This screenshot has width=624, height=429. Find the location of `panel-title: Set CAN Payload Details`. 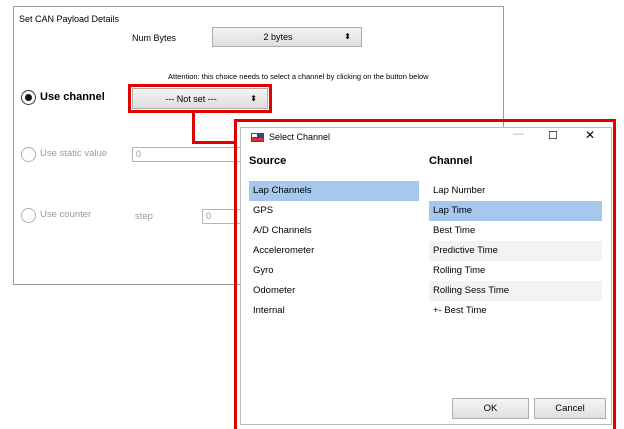

panel-title: Set CAN Payload Details is located at coordinates (69, 19).